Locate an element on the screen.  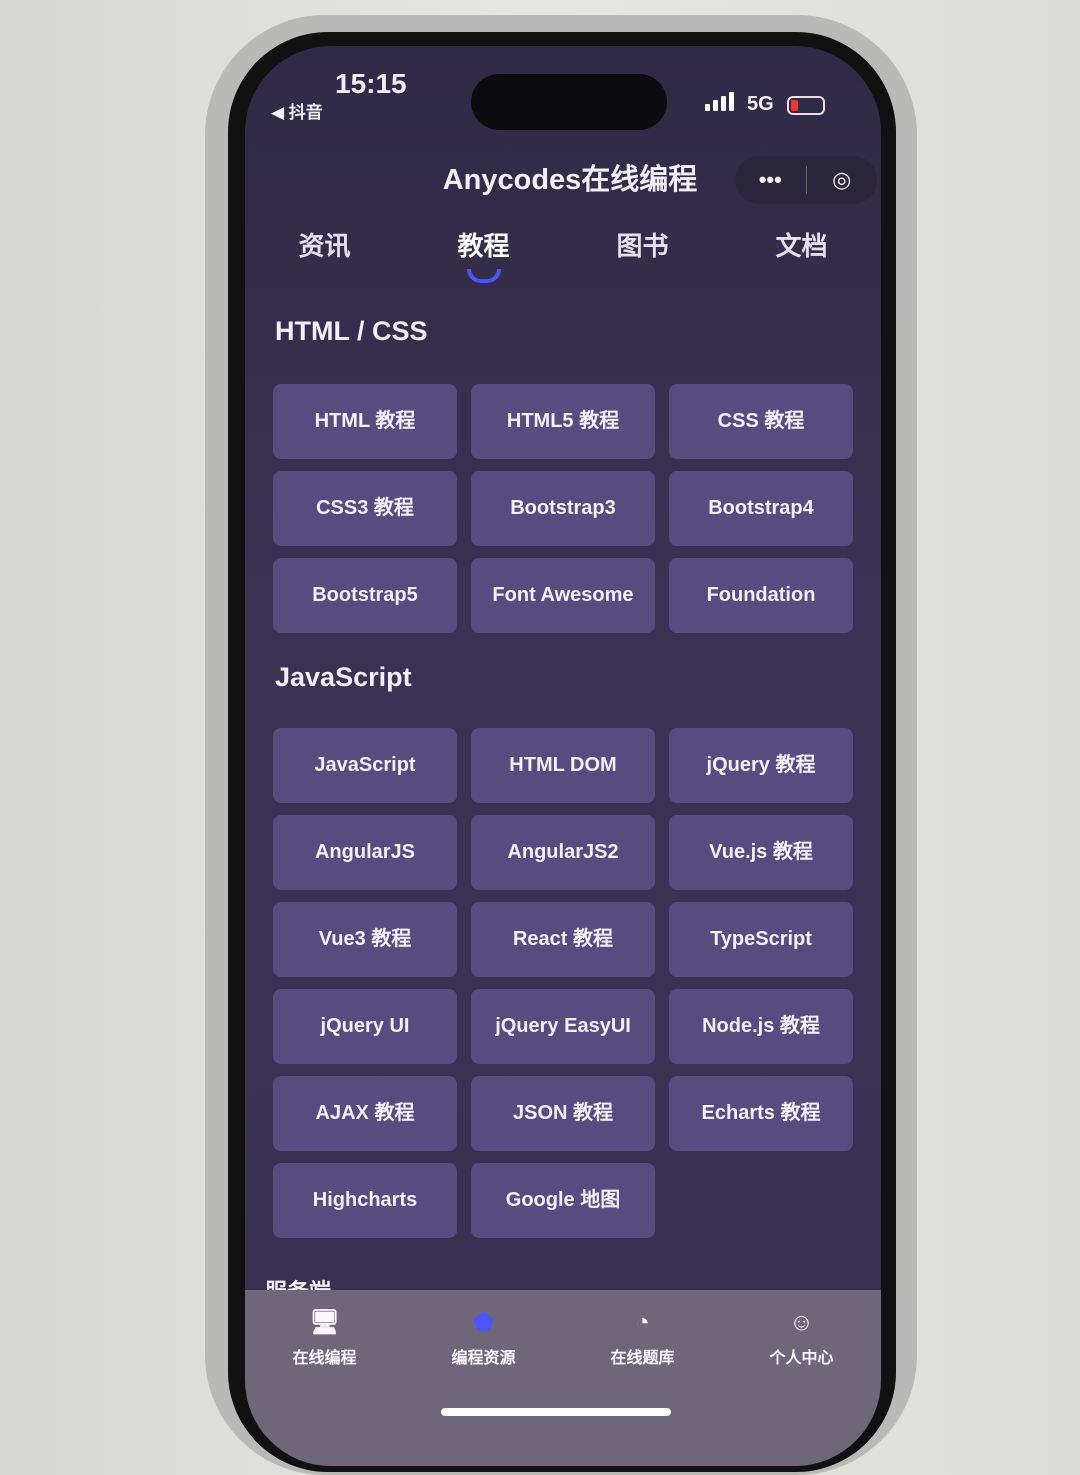
close-target-icon: ◎ is located at coordinates (842, 180).